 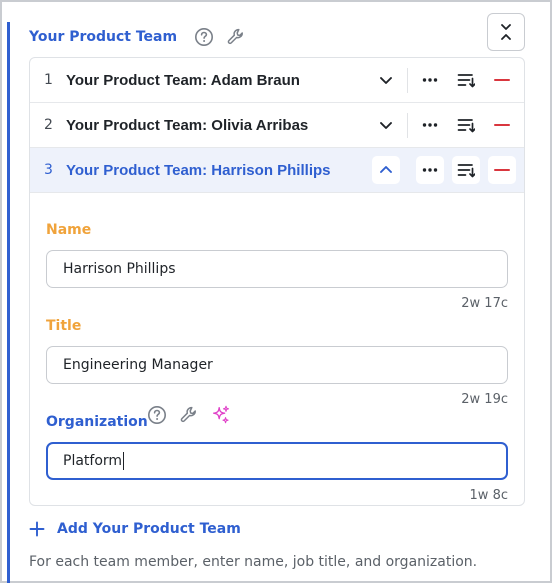 I want to click on item-index: 1, so click(x=48, y=80).